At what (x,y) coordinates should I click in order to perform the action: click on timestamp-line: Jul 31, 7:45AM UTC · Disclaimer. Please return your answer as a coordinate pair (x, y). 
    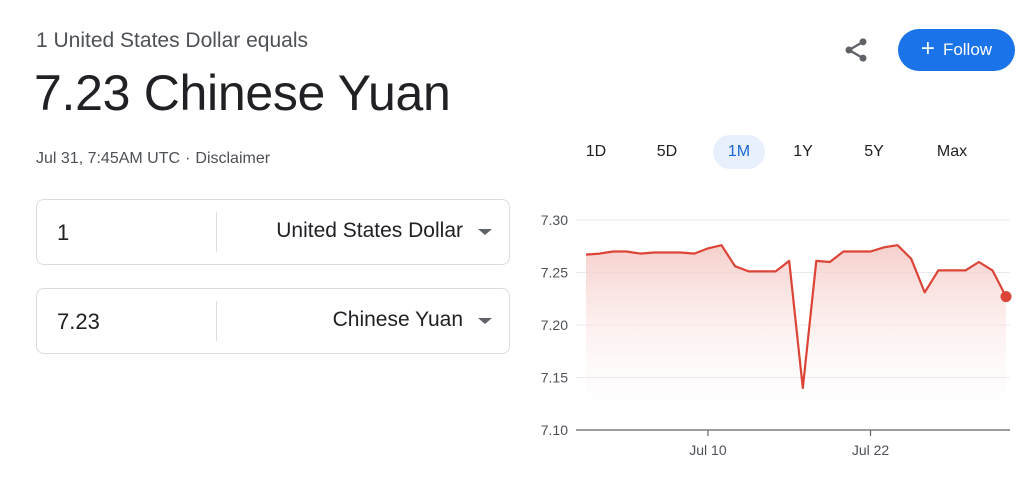
    Looking at the image, I should click on (153, 159).